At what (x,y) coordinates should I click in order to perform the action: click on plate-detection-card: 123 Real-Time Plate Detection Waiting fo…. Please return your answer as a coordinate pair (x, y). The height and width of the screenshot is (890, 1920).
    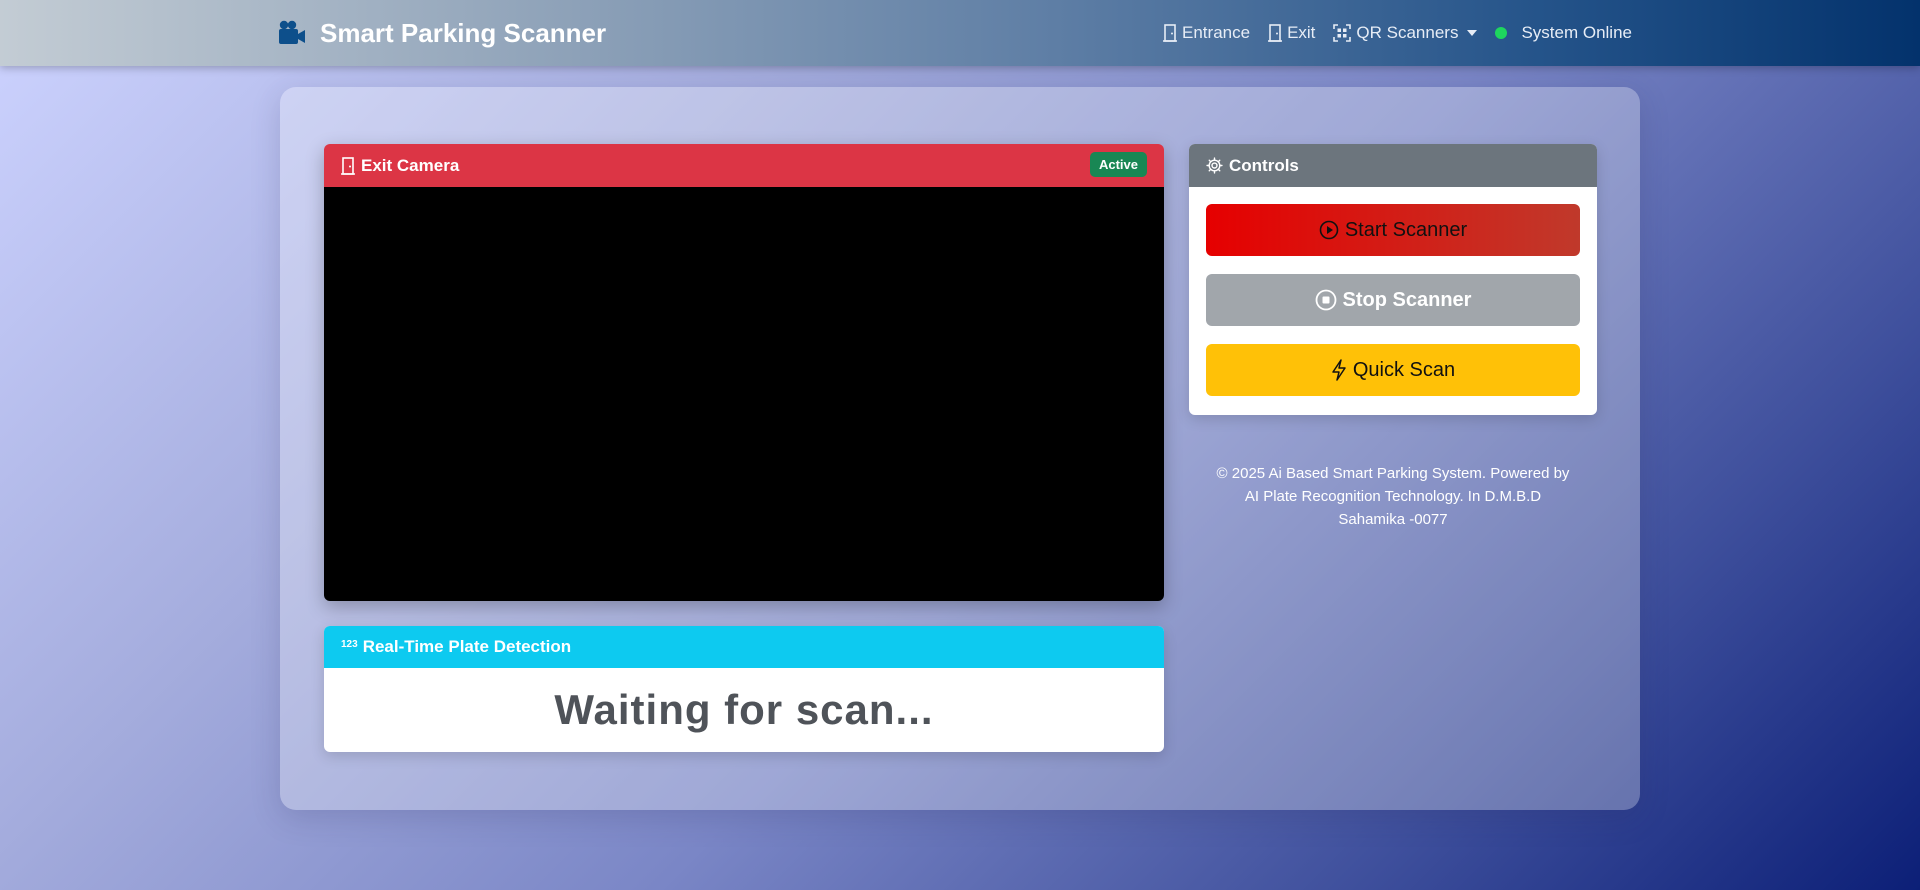
    Looking at the image, I should click on (744, 689).